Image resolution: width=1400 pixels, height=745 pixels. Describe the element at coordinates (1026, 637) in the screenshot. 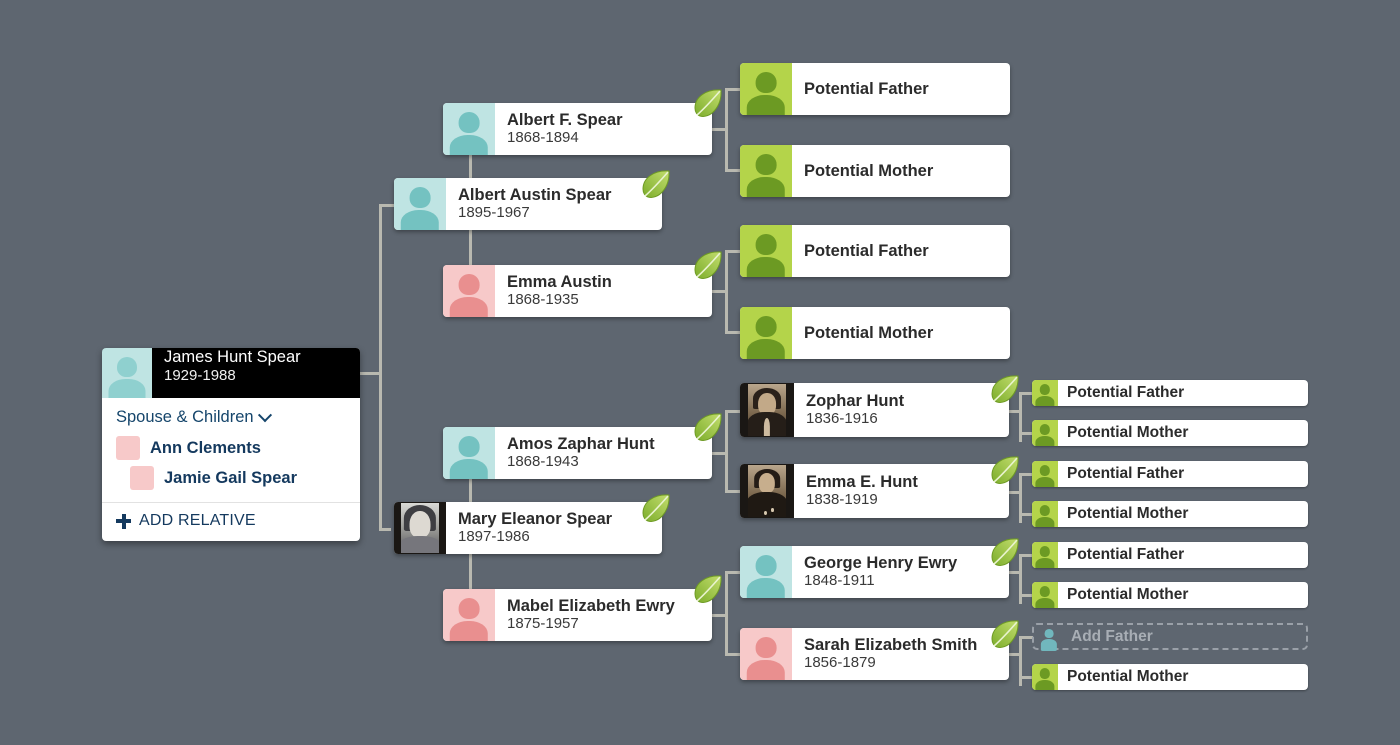

I see `connector-sarah-to-addfather` at that location.